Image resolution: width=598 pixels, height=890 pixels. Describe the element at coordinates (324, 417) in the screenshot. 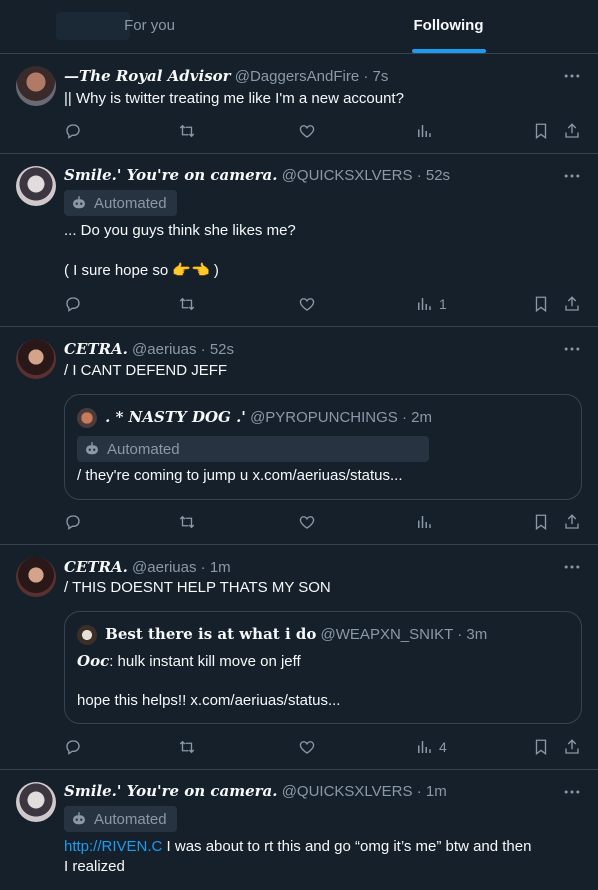

I see `quote-handle: @PYROPUNCHINGS` at that location.